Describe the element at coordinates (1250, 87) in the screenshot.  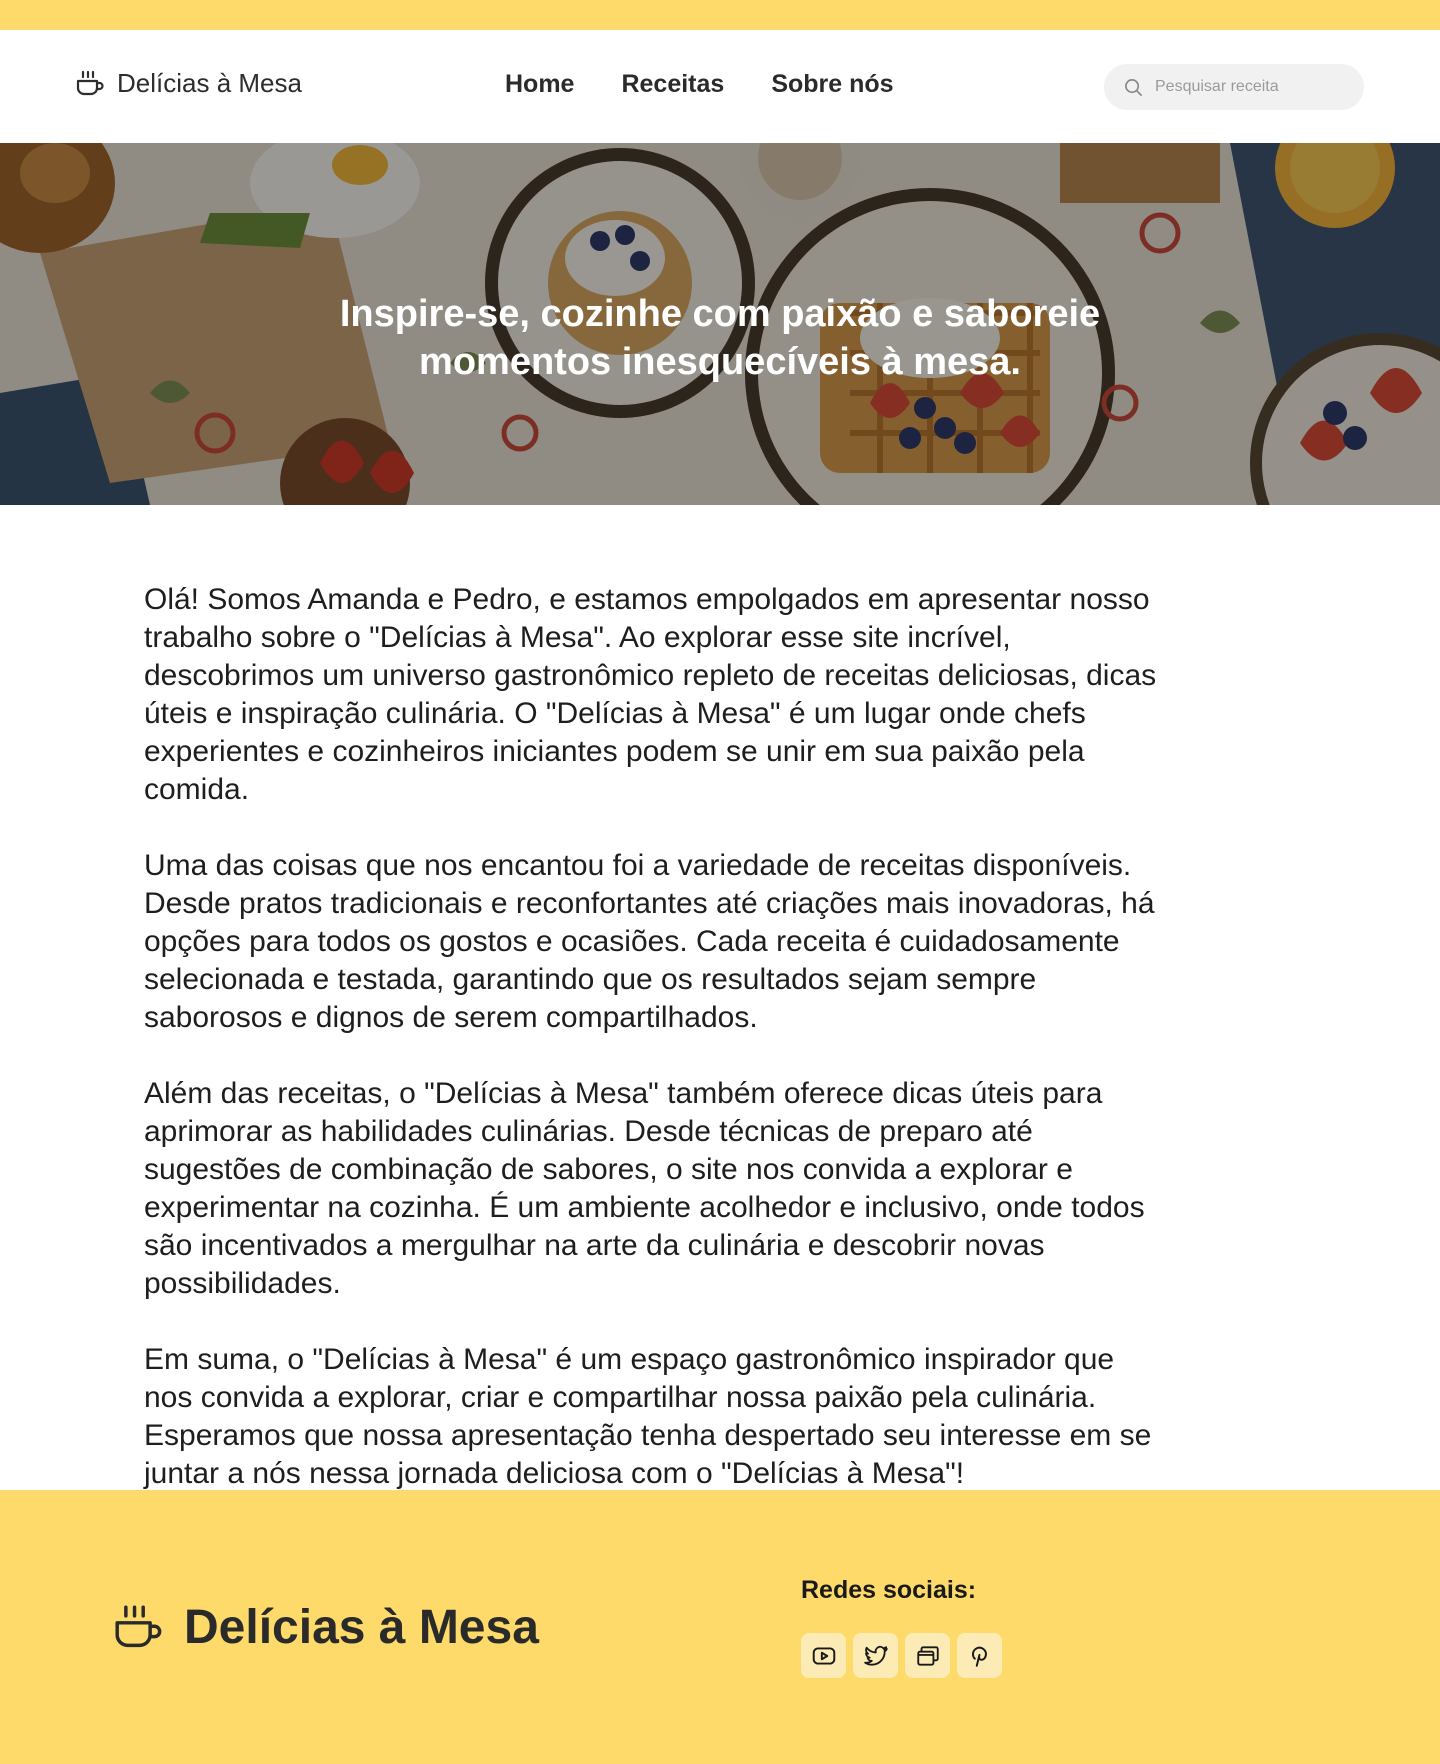
I see `search-input` at that location.